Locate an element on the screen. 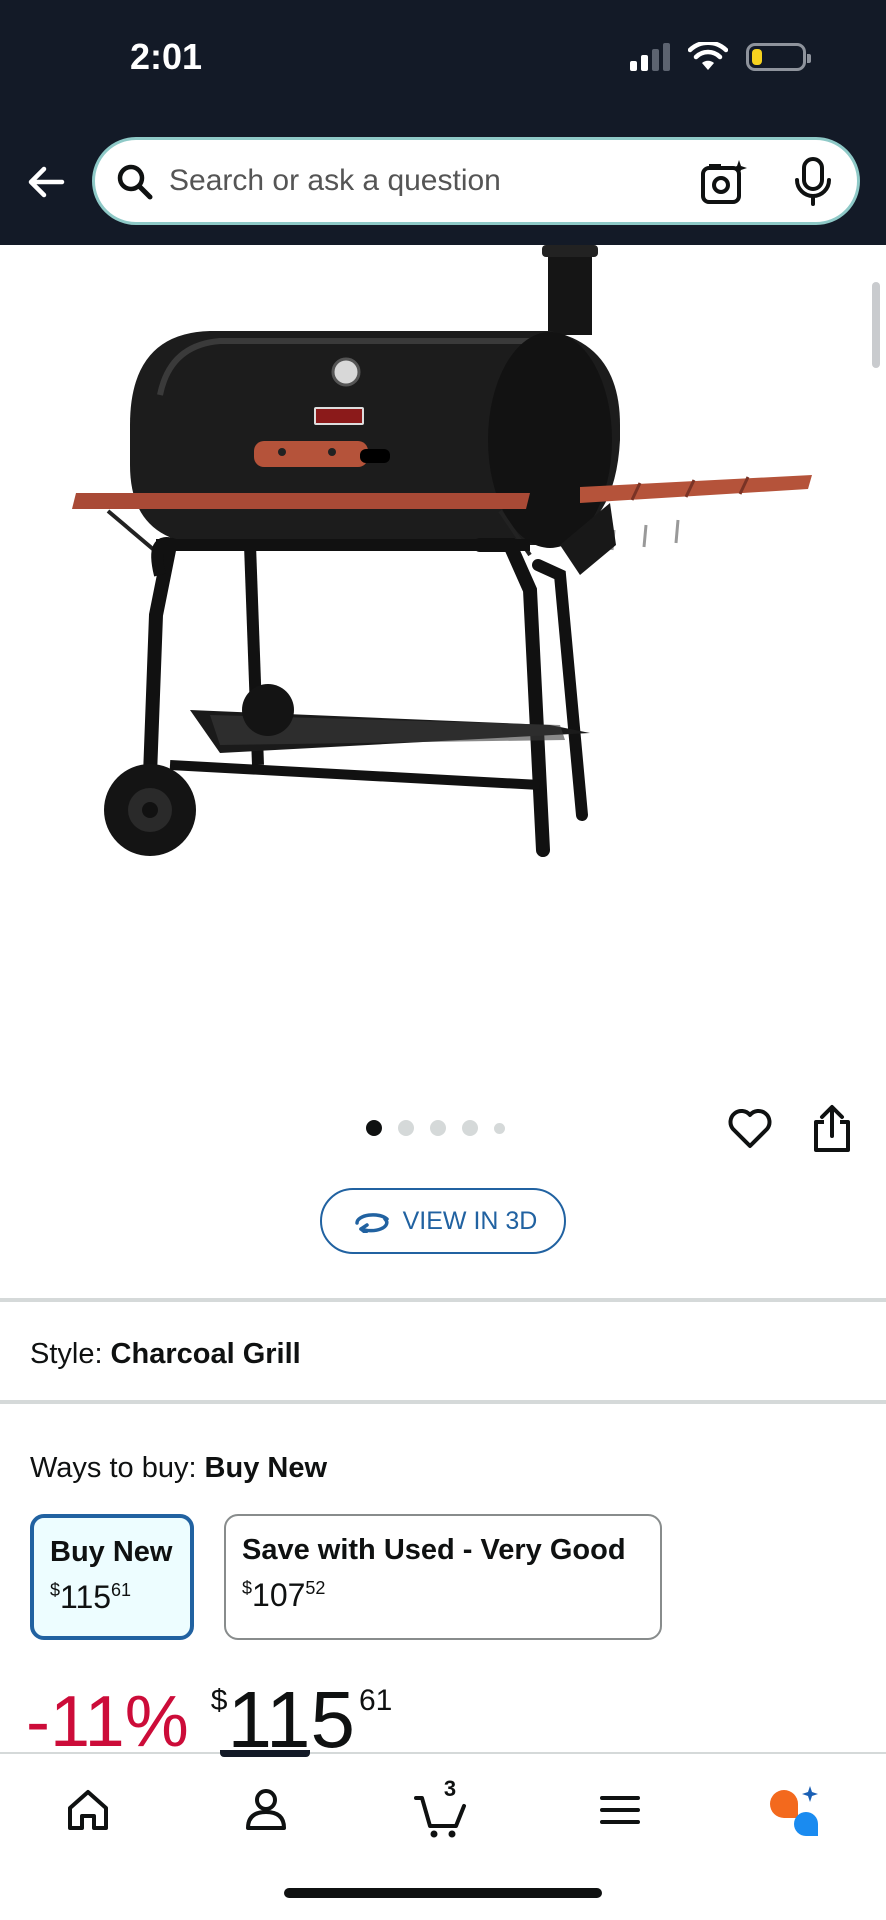 The image size is (886, 1920). nav-cart: 3 is located at coordinates (442, 1808).